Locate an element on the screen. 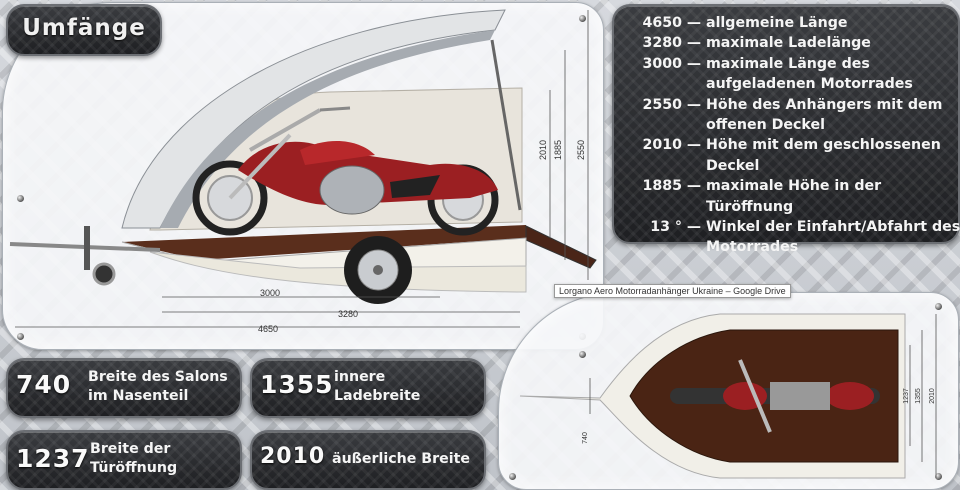 Image resolution: width=960 pixels, height=490 pixels. page-title: Umfänge is located at coordinates (84, 28).